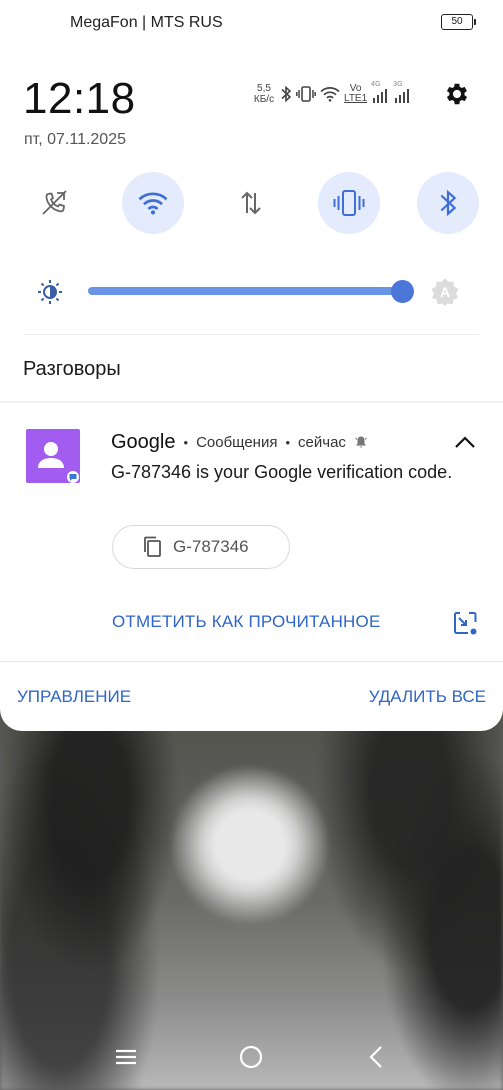 This screenshot has width=503, height=1090. What do you see at coordinates (251, 402) in the screenshot?
I see `section-separator` at bounding box center [251, 402].